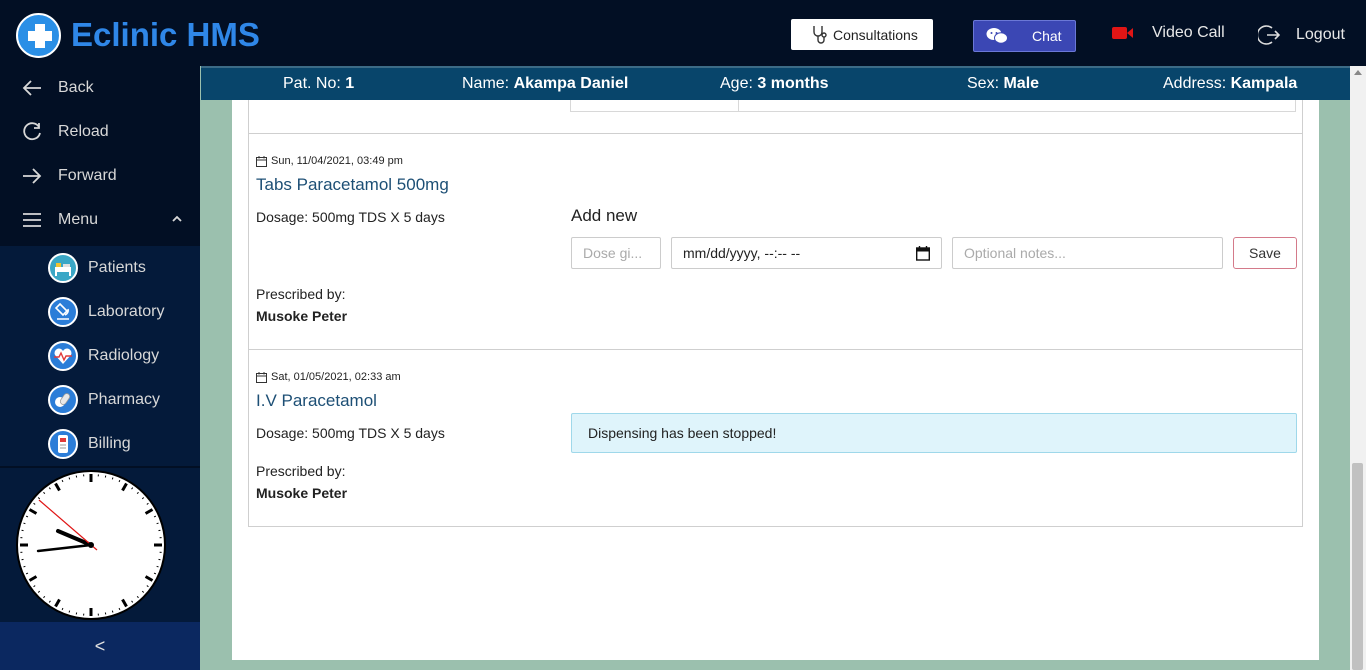 Image resolution: width=1366 pixels, height=670 pixels. Describe the element at coordinates (1357, 566) in the screenshot. I see `scrollbar-thumb` at that location.